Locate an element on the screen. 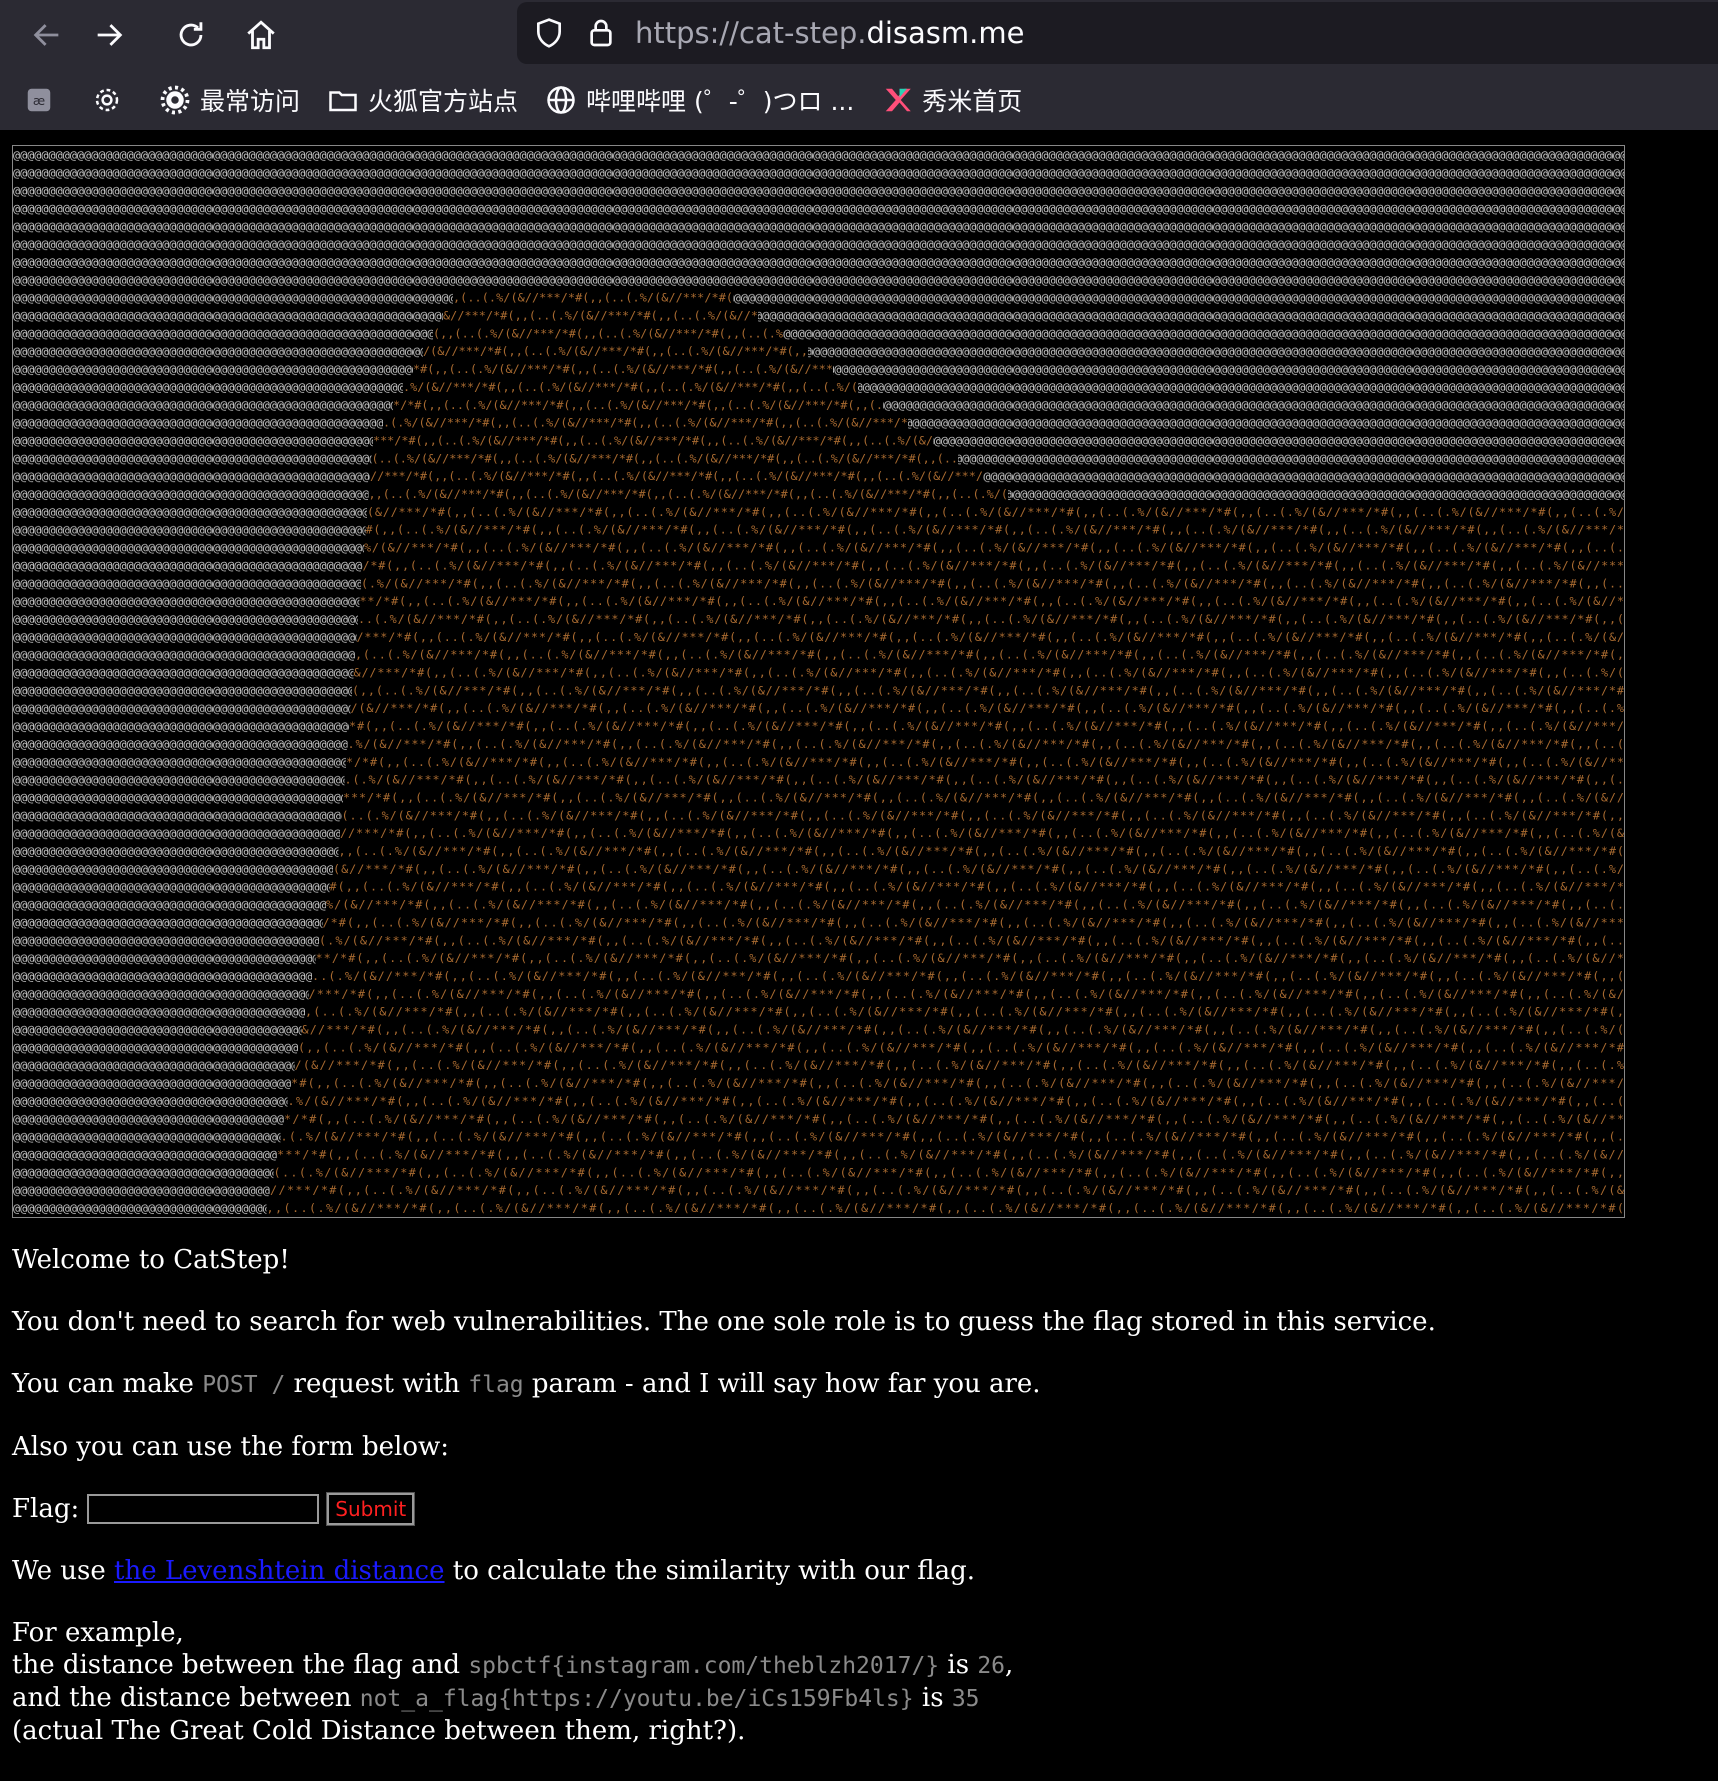 The image size is (1718, 1781). bookmark-xiumi: 秀米首页 is located at coordinates (951, 100).